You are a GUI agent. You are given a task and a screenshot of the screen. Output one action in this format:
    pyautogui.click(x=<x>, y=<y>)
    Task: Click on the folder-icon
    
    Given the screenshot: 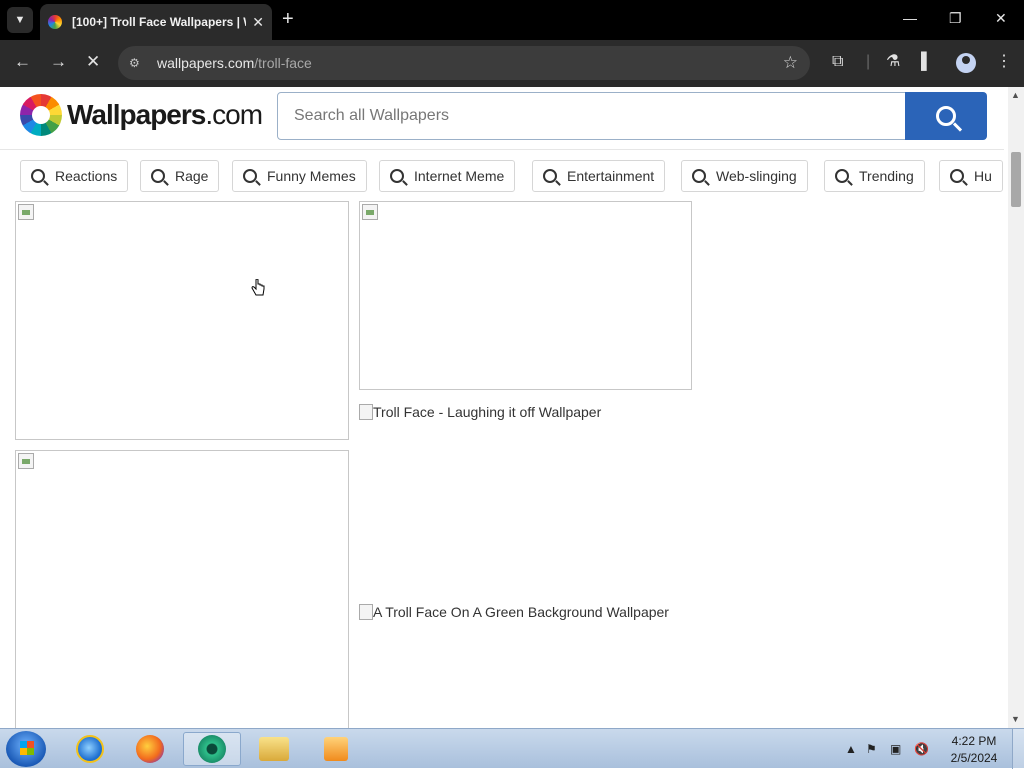 What is the action you would take?
    pyautogui.click(x=274, y=749)
    